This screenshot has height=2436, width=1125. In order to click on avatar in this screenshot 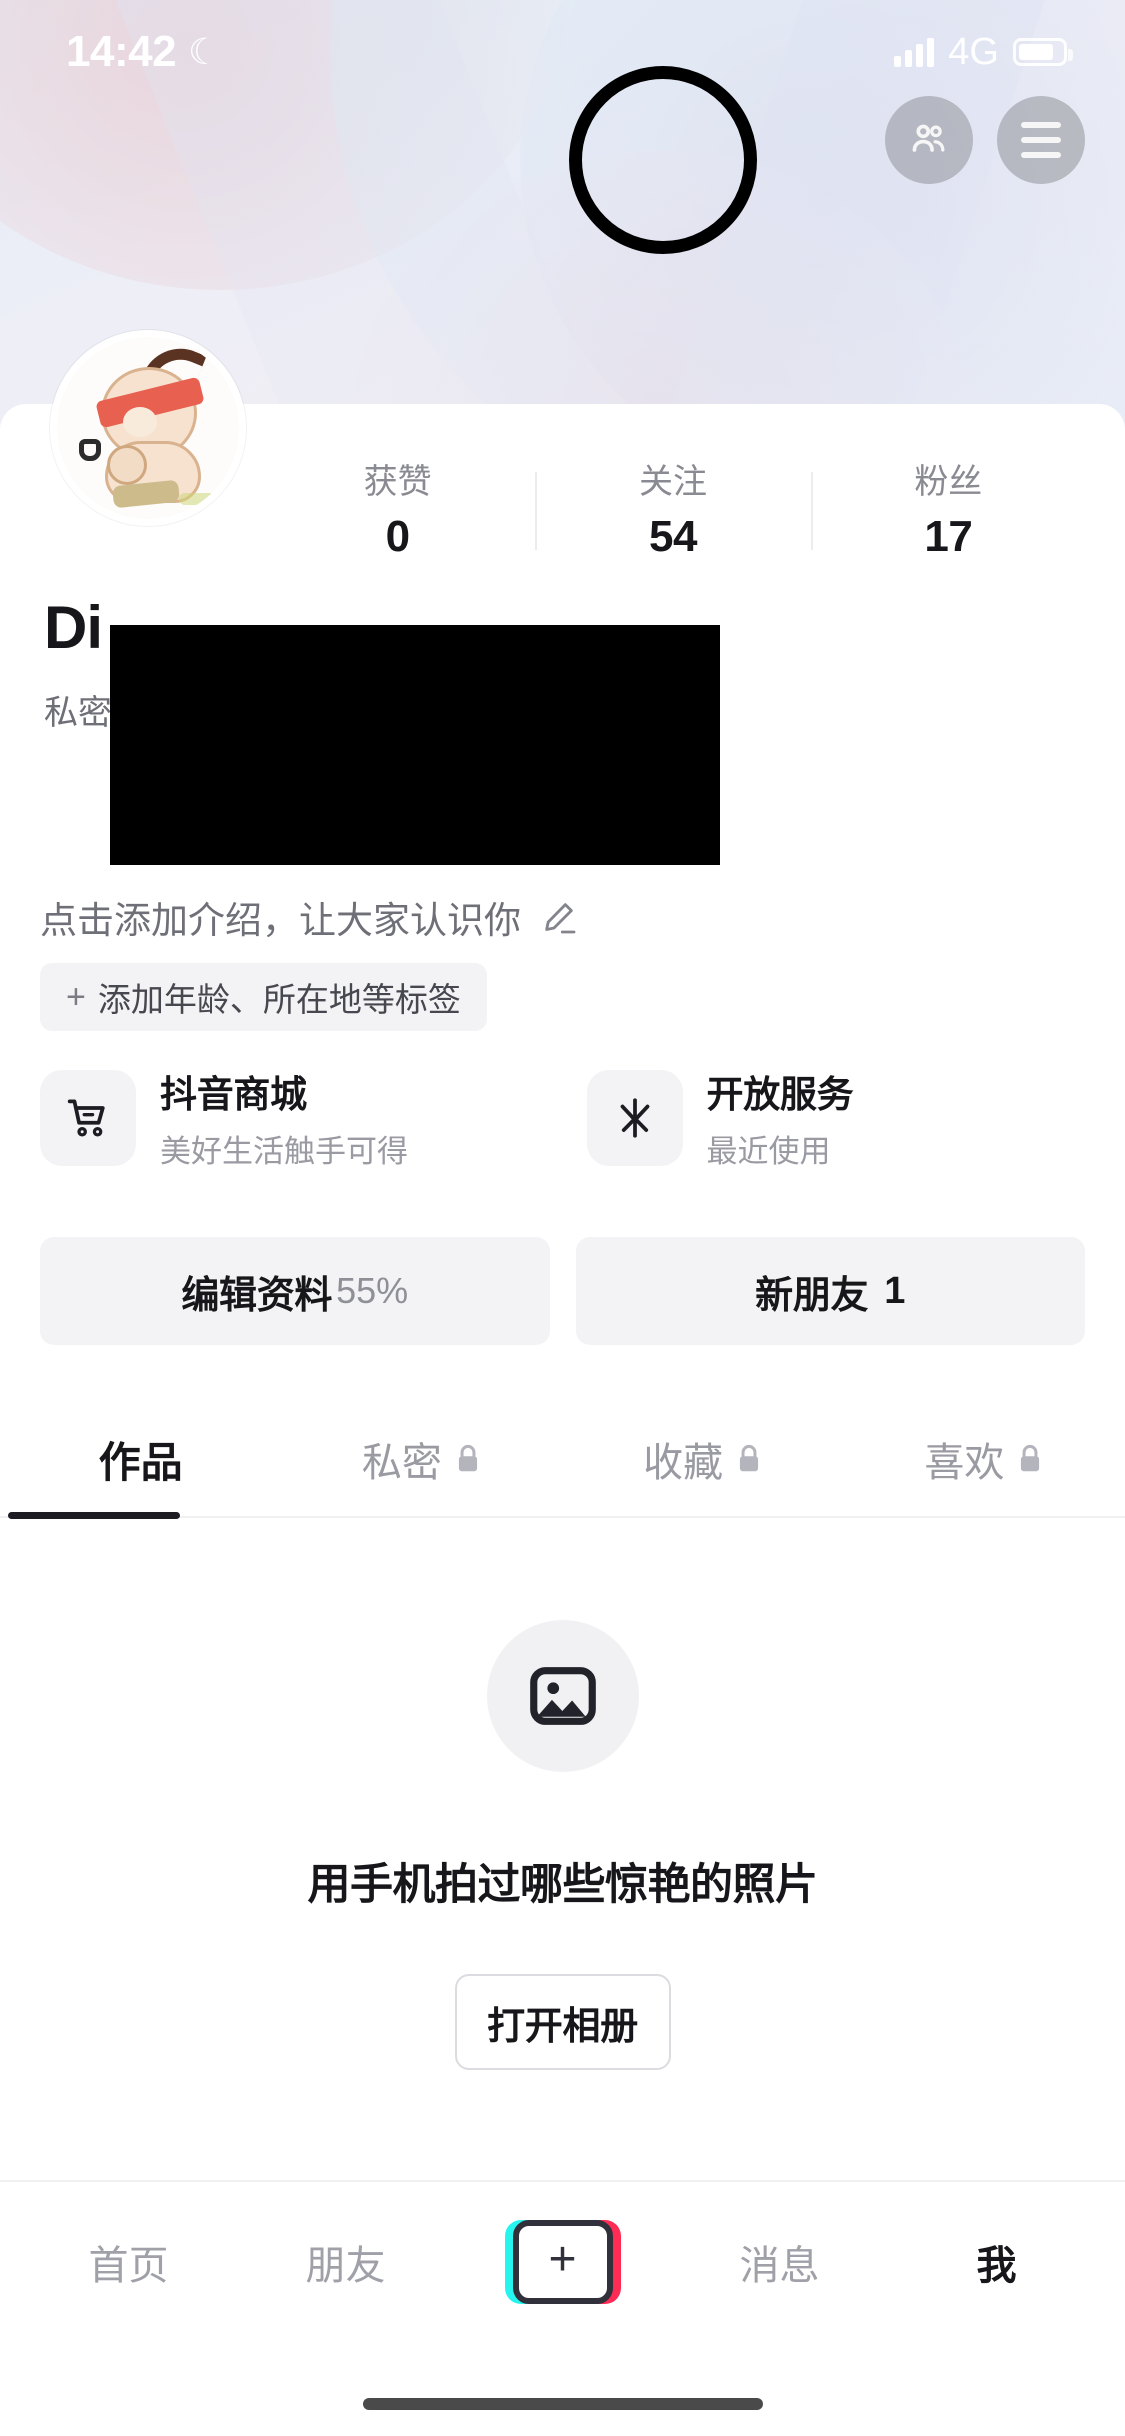, I will do `click(148, 428)`.